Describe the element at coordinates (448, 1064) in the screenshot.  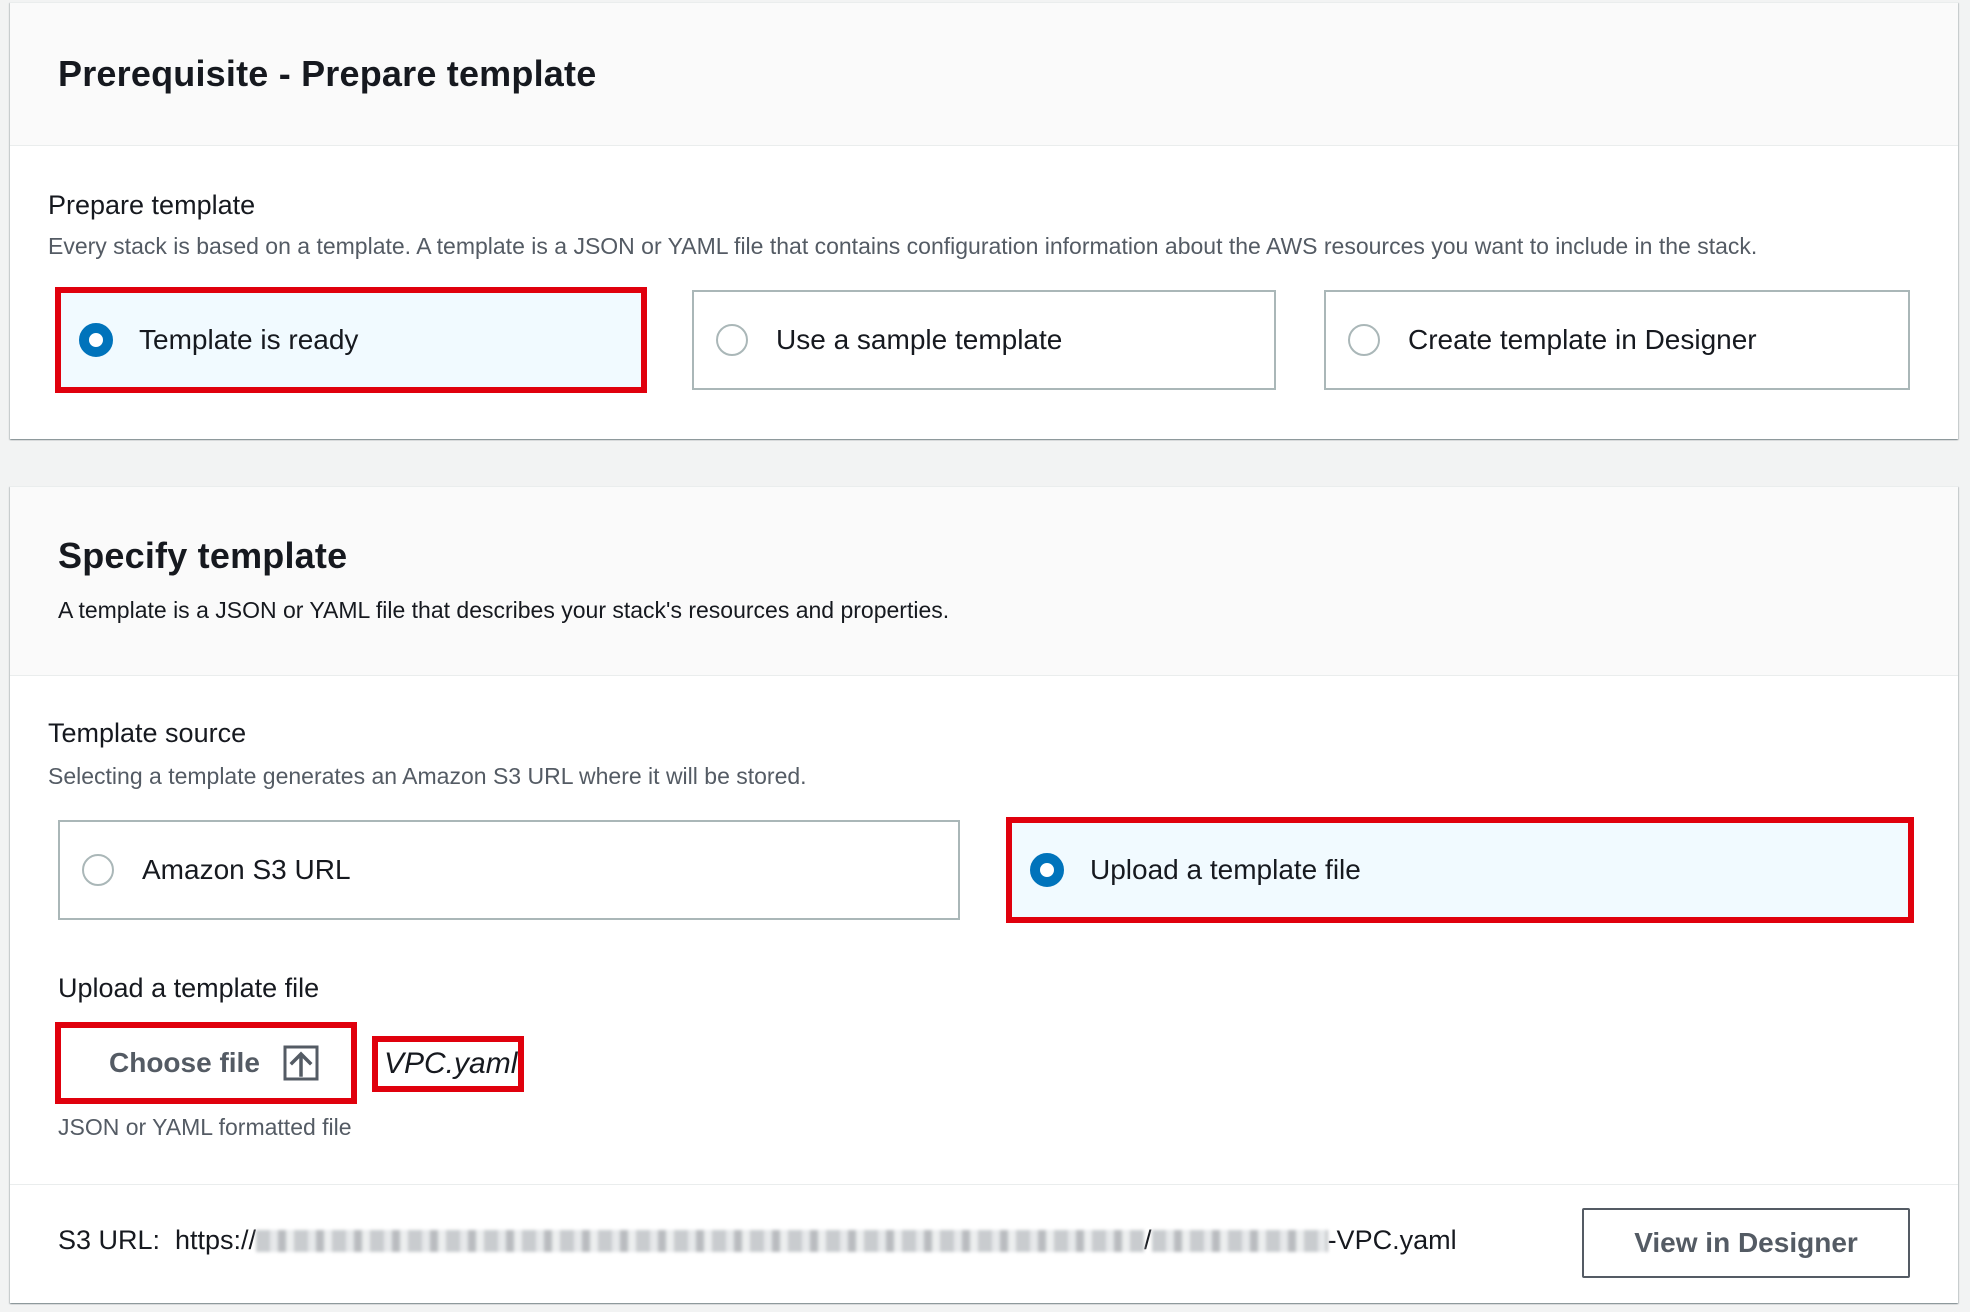
I see `selected-file-name: VPC.yaml` at that location.